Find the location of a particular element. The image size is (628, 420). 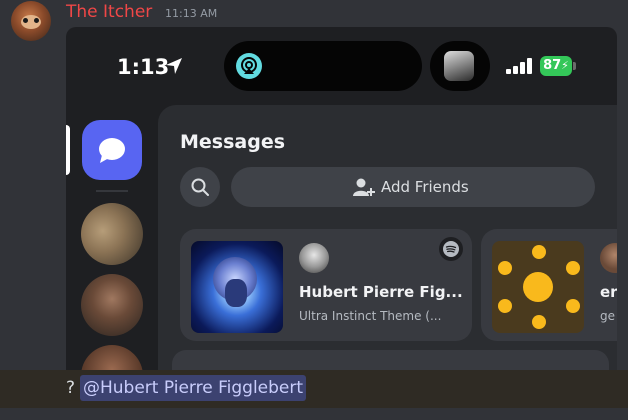

album-art-figure is located at coordinates (236, 293).